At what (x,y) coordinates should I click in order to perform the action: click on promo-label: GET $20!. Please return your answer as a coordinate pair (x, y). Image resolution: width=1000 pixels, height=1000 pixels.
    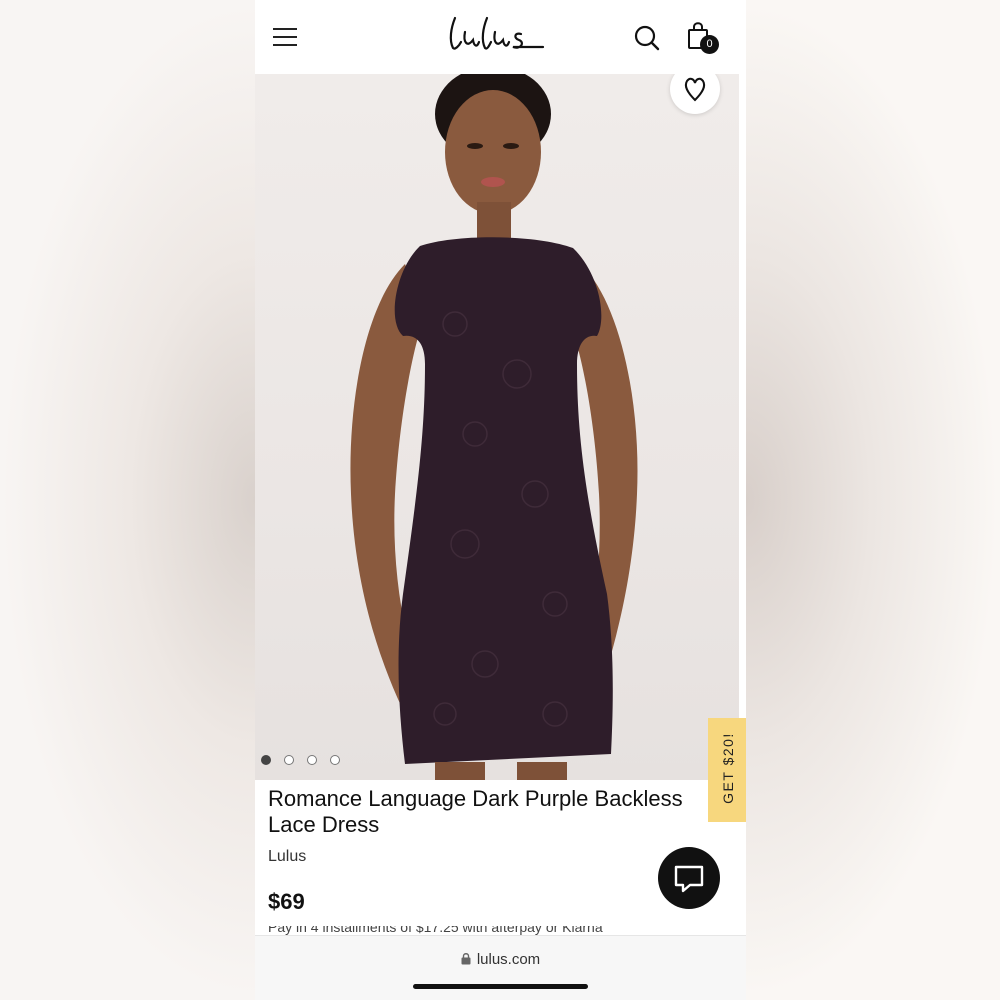
    Looking at the image, I should click on (728, 768).